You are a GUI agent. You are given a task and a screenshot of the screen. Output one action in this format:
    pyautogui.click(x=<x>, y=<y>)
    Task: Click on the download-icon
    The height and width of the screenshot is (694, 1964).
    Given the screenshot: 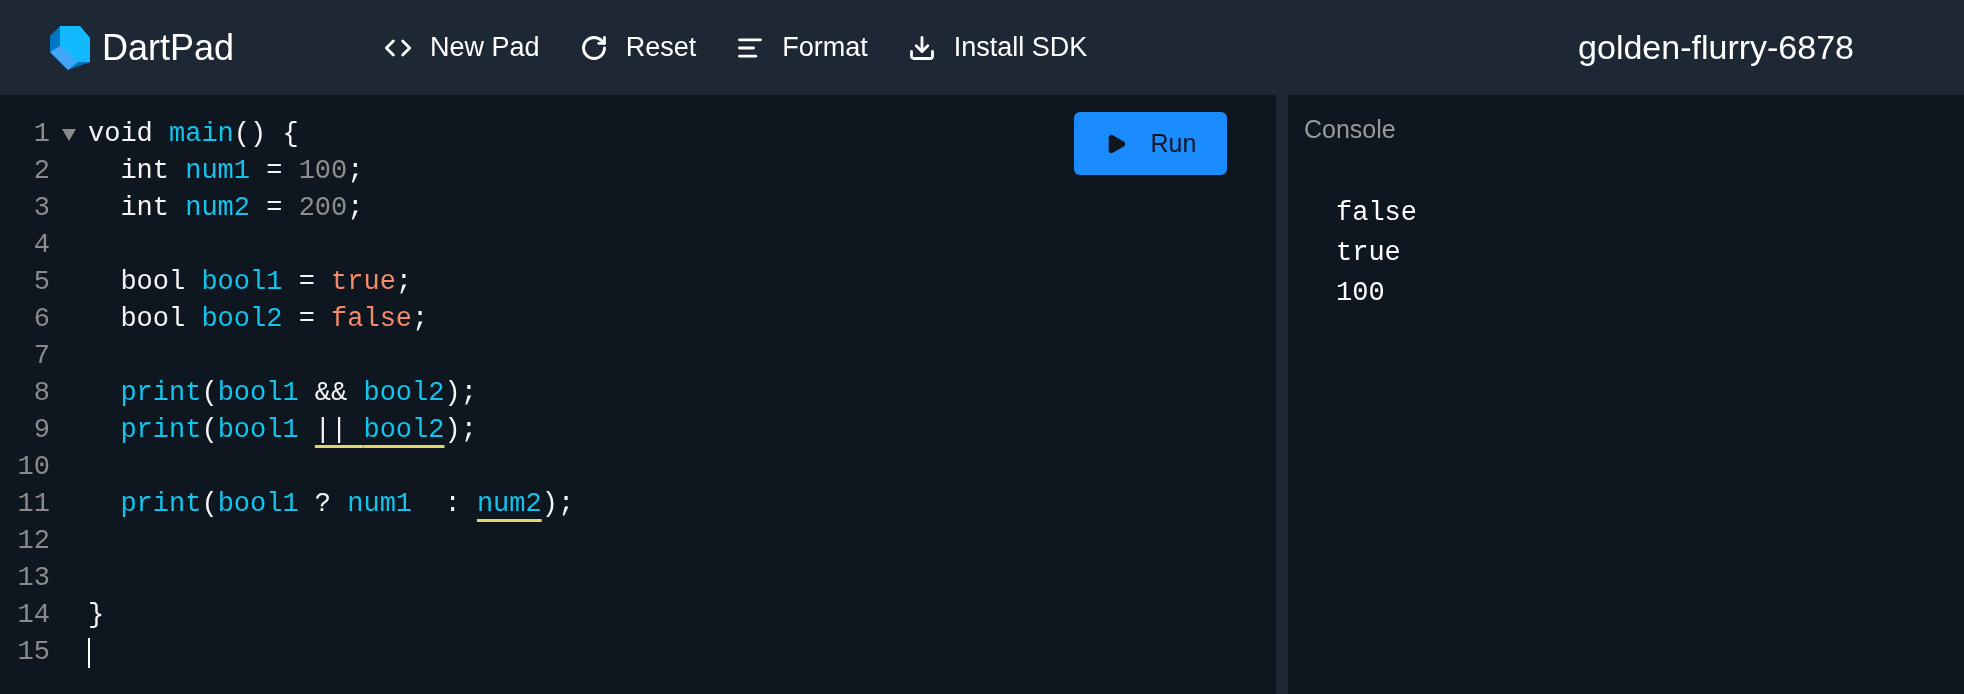 What is the action you would take?
    pyautogui.click(x=921, y=47)
    